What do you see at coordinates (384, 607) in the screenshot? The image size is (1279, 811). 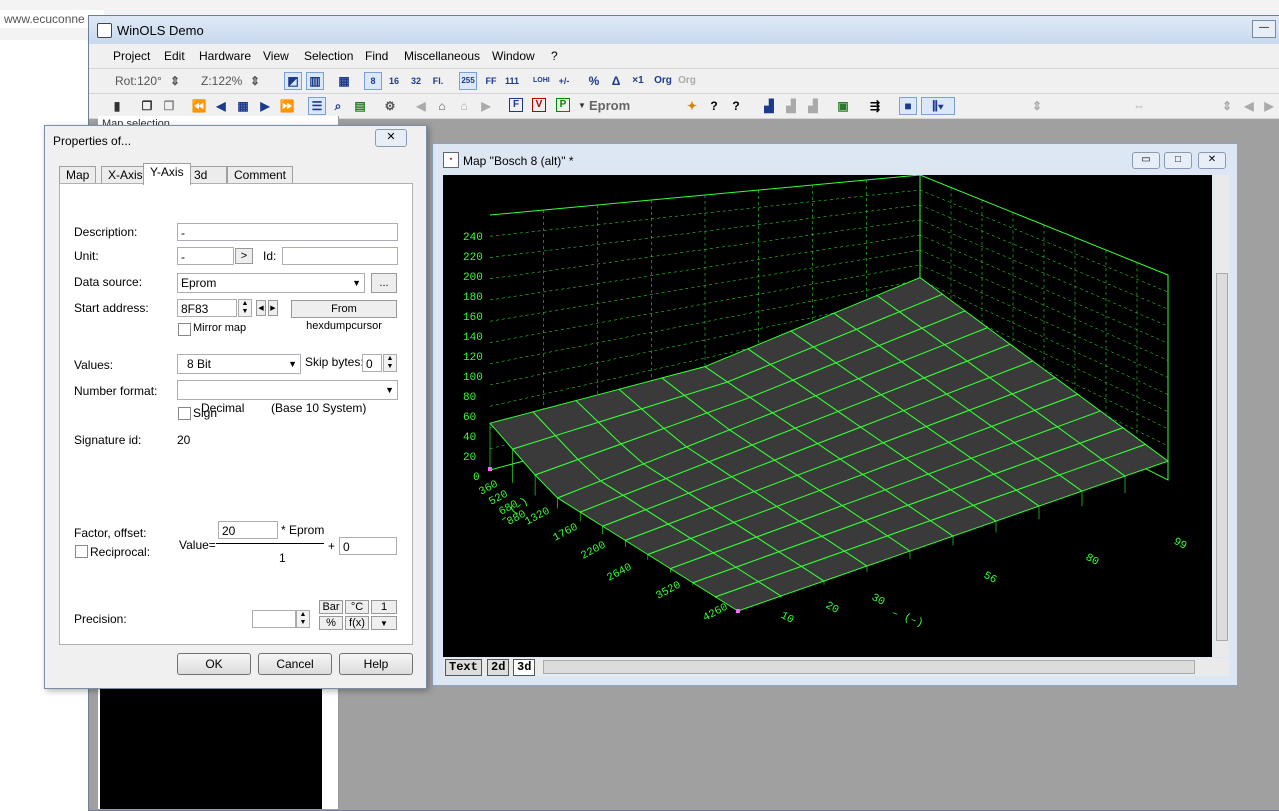 I see `unit-one-button: 1` at bounding box center [384, 607].